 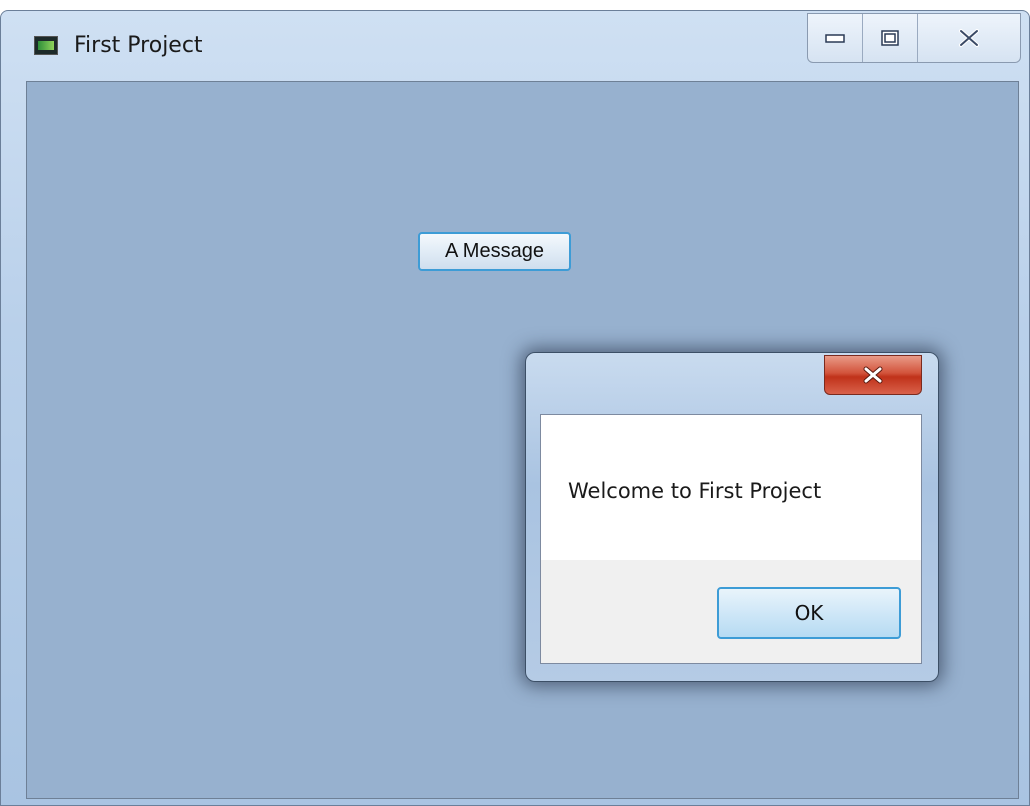 I want to click on window-title: First Project, so click(x=138, y=45).